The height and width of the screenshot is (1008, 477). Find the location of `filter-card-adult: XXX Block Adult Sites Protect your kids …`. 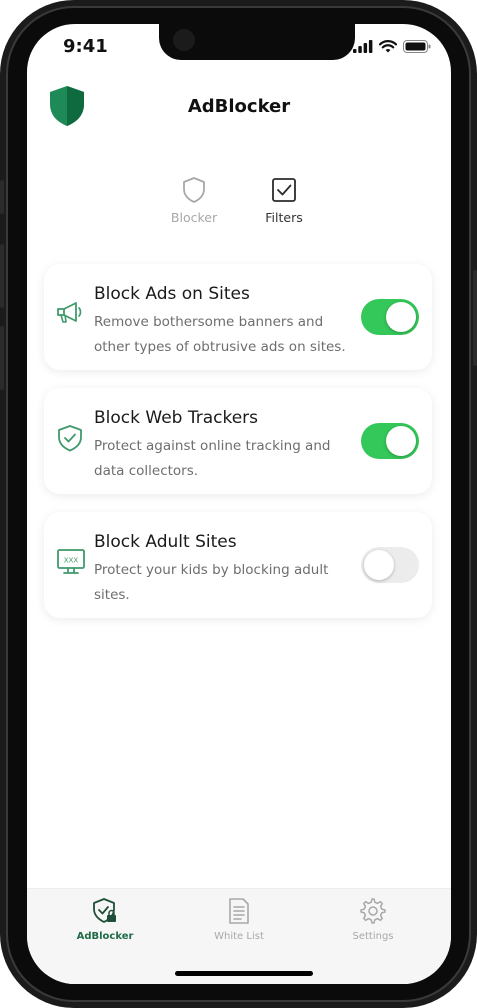

filter-card-adult: XXX Block Adult Sites Protect your kids … is located at coordinates (238, 565).